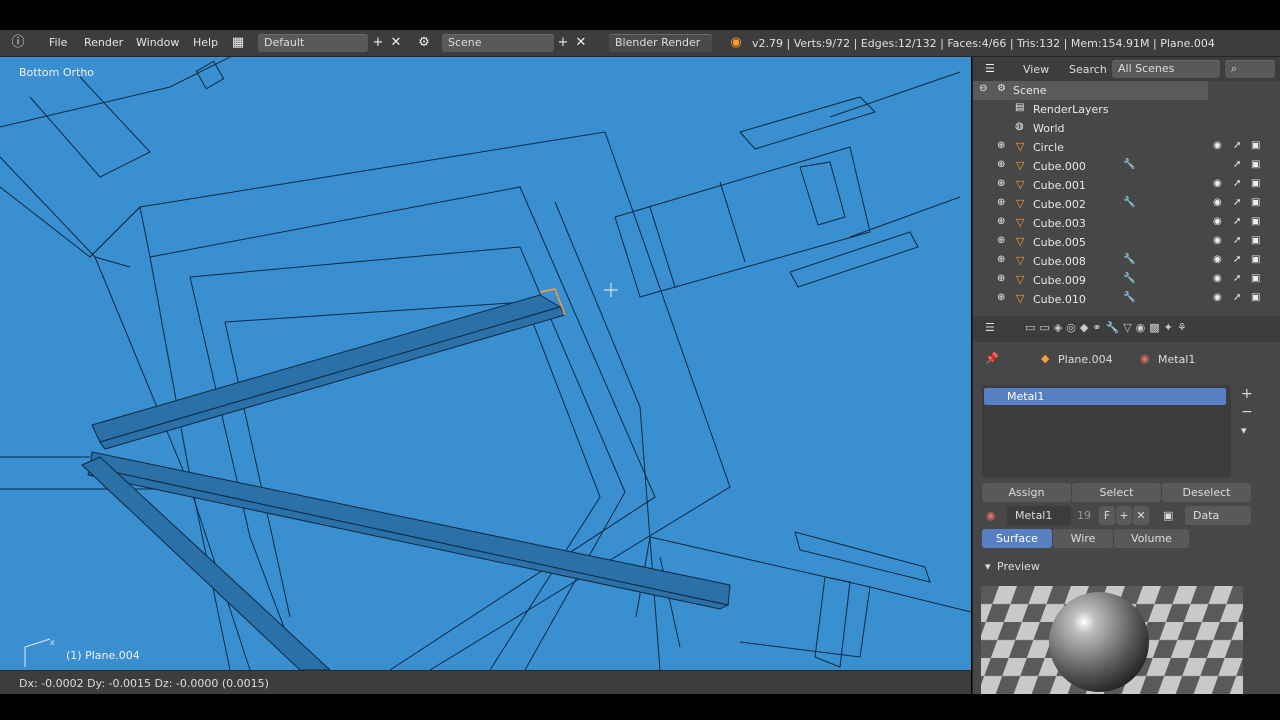 Image resolution: width=1280 pixels, height=720 pixels. Describe the element at coordinates (990, 68) in the screenshot. I see `outliner-editor-icon: ☰` at that location.